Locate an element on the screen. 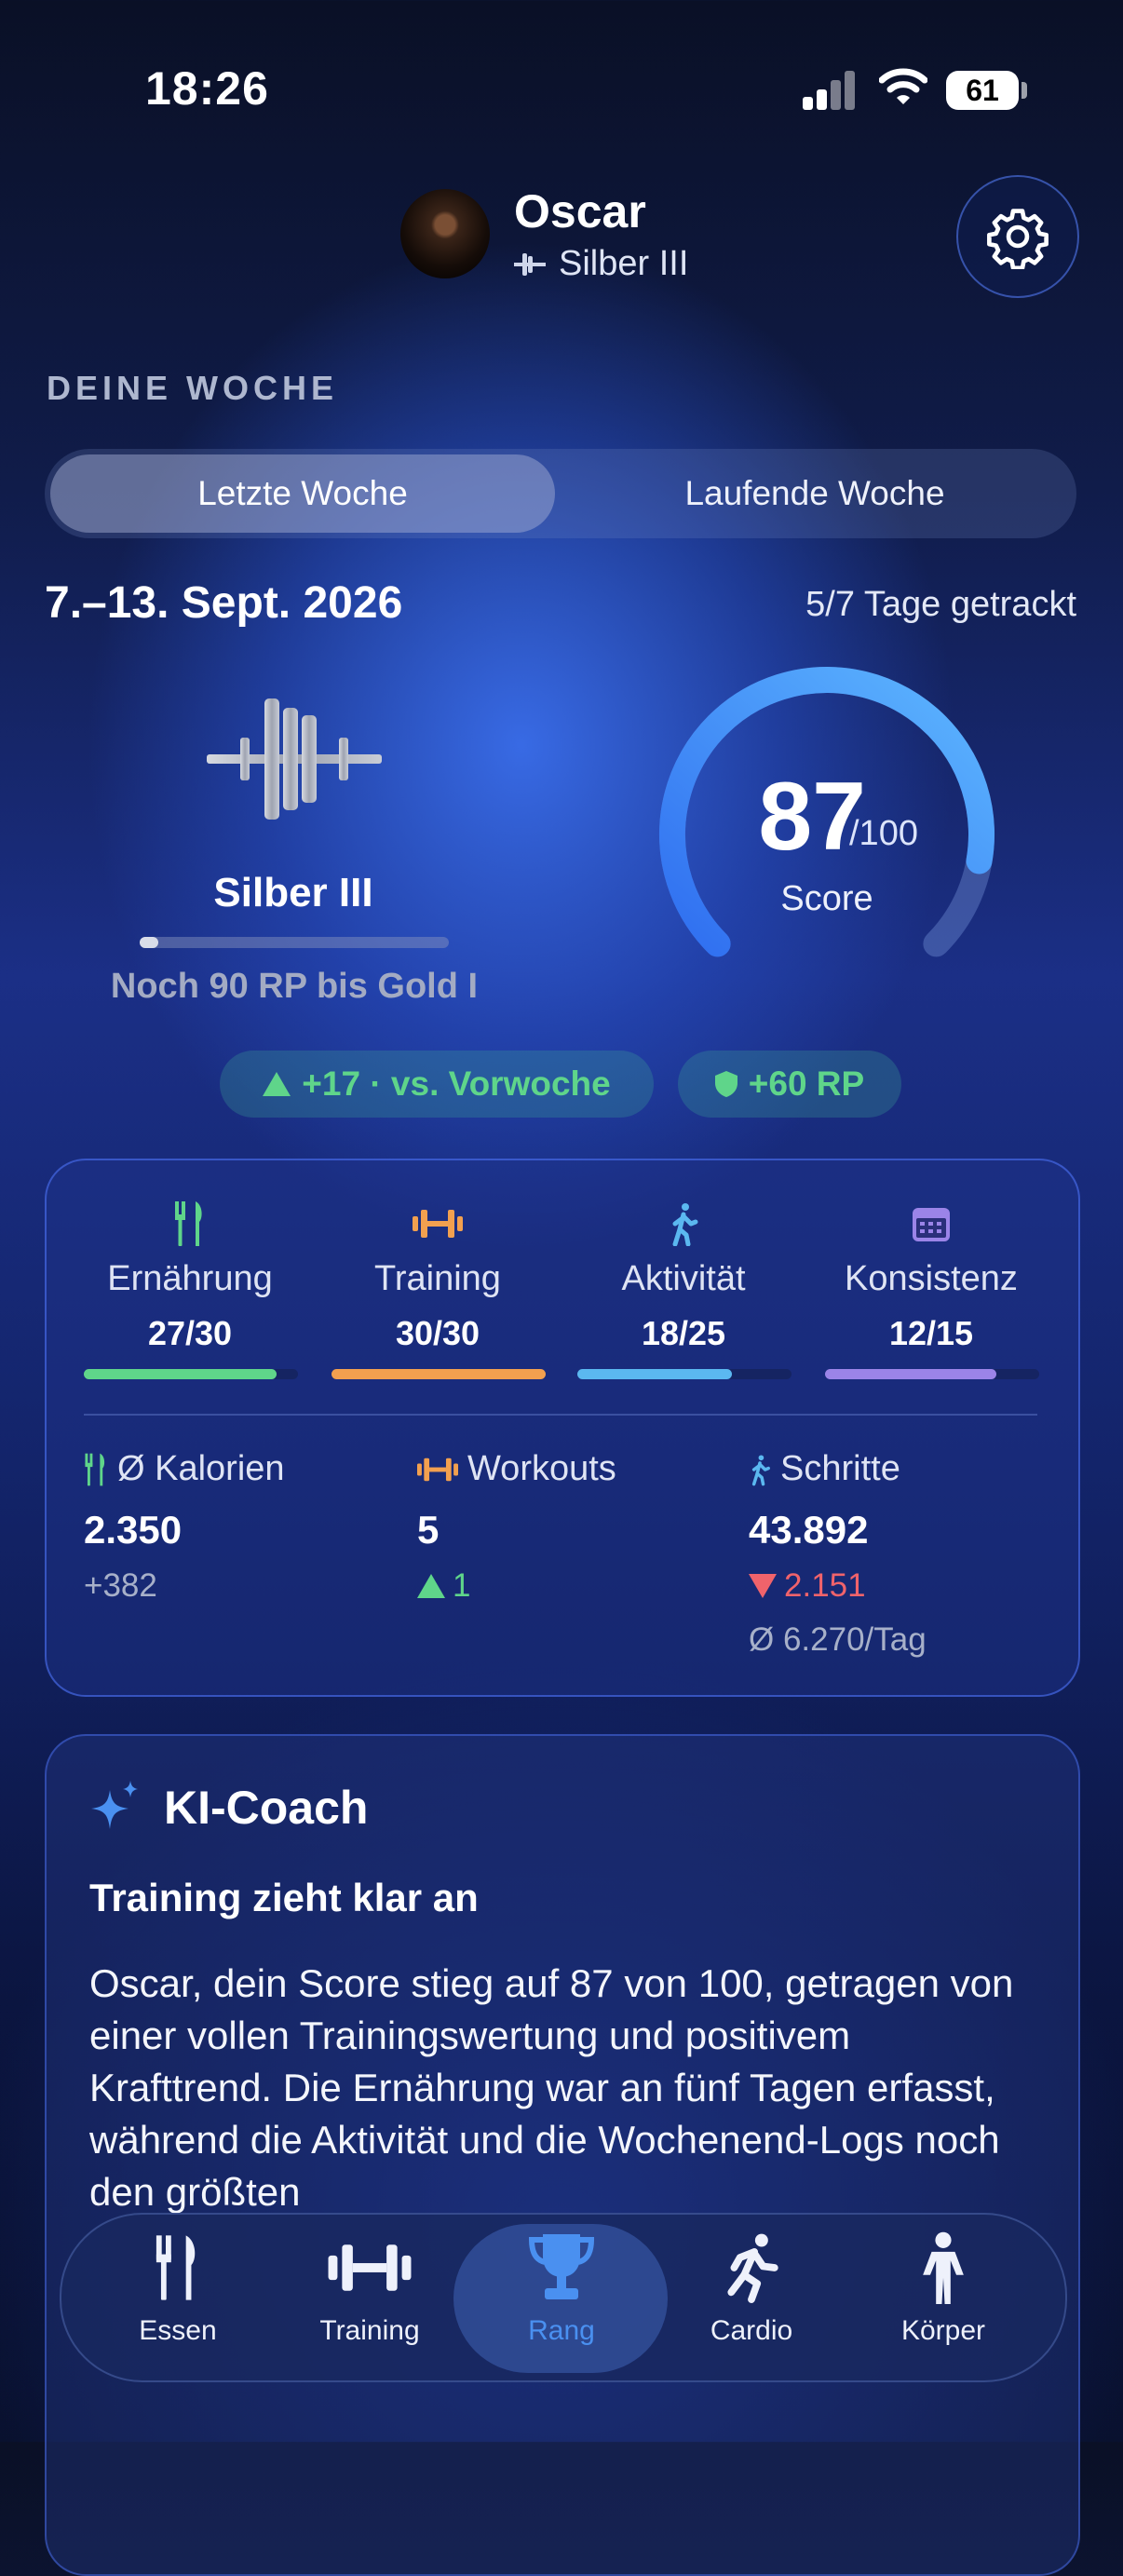  category-label: Training is located at coordinates (438, 1278).